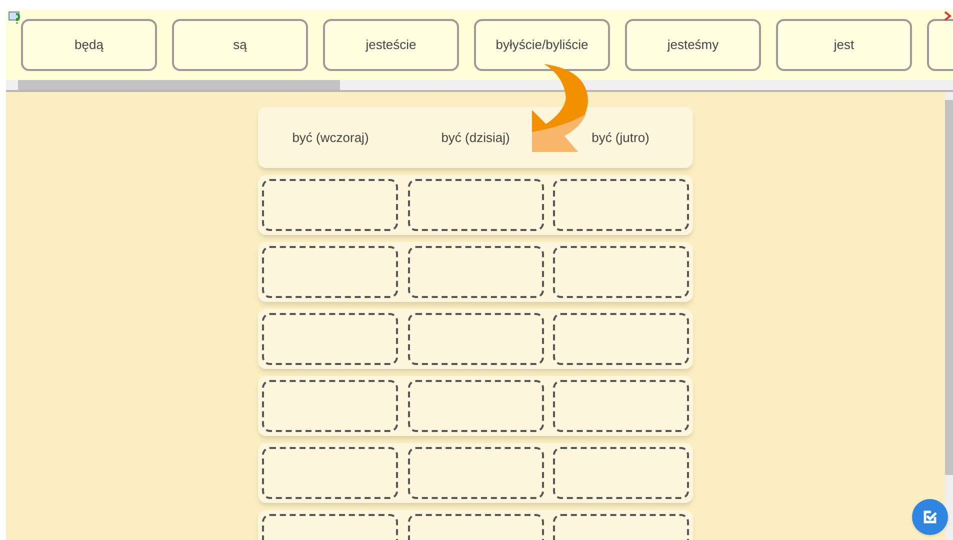 The height and width of the screenshot is (540, 953). Describe the element at coordinates (930, 517) in the screenshot. I see `checkbox-icon` at that location.